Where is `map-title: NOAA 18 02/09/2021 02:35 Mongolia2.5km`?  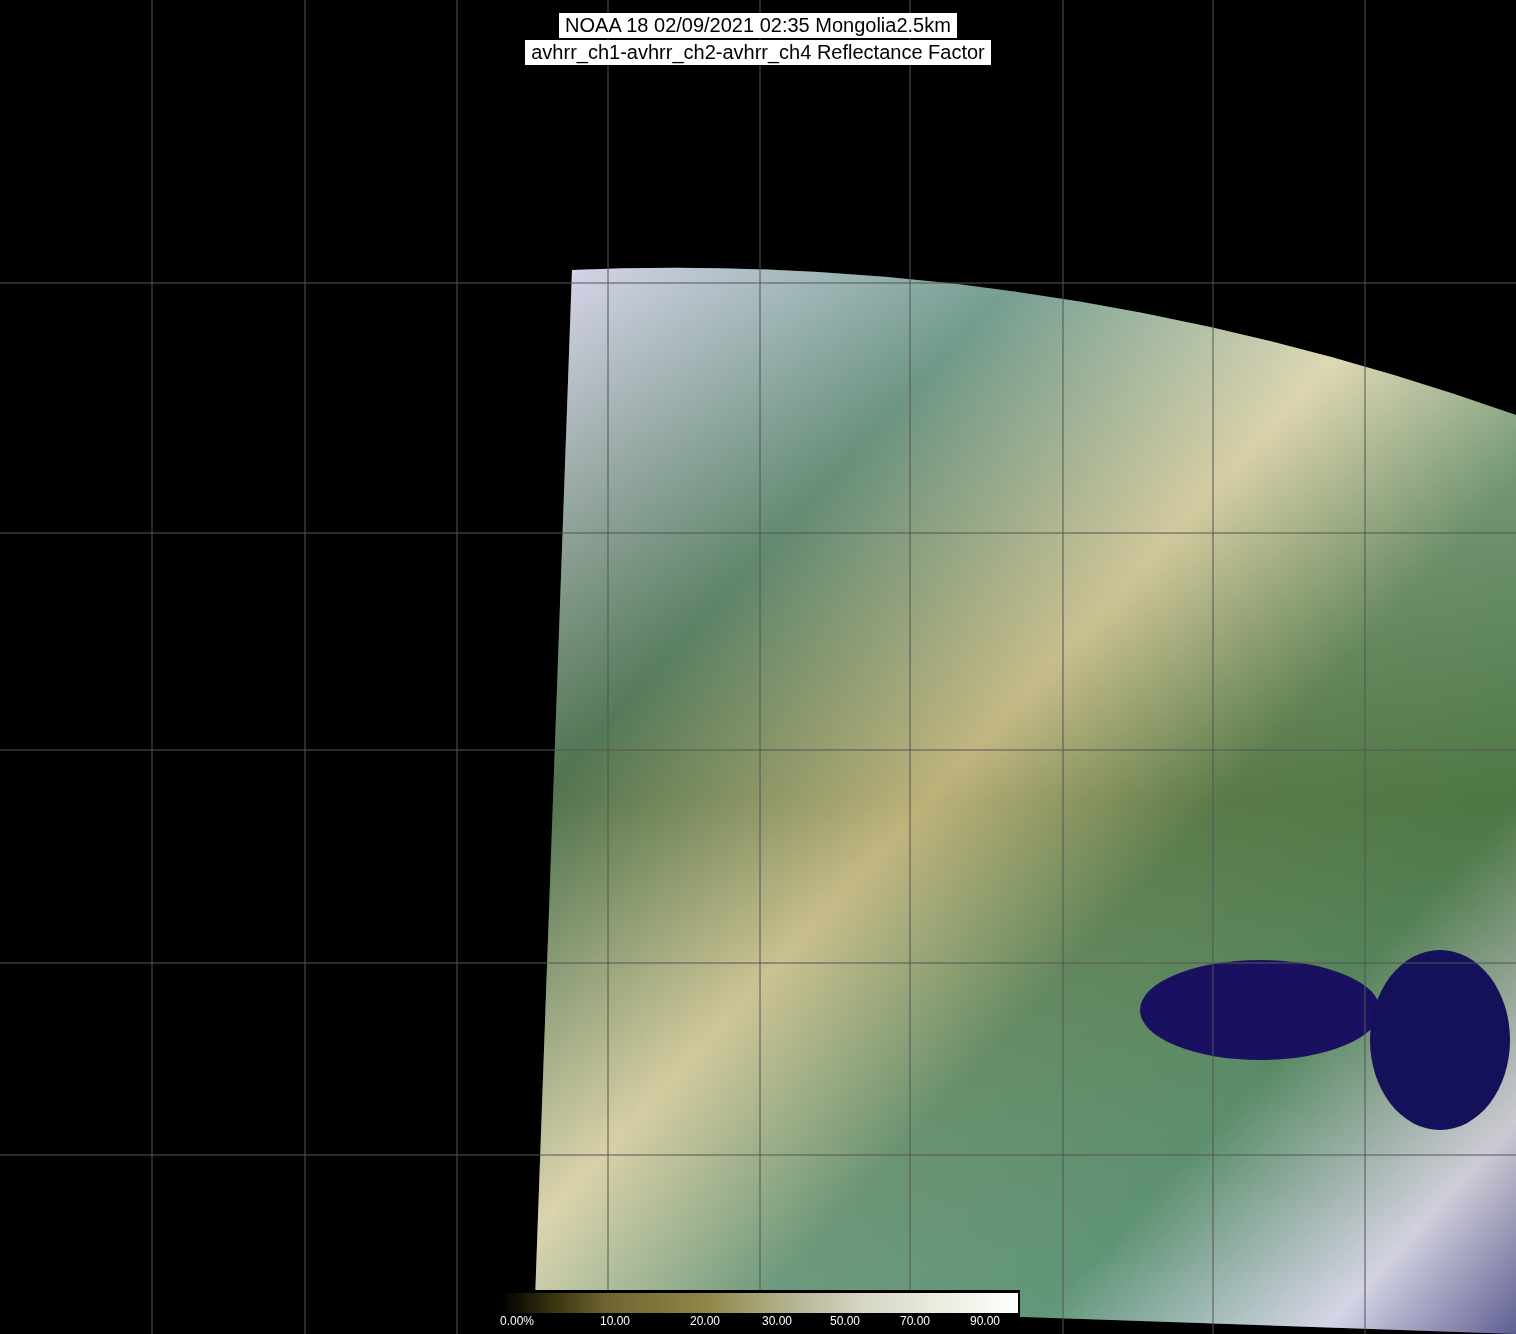 map-title: NOAA 18 02/09/2021 02:35 Mongolia2.5km is located at coordinates (758, 25).